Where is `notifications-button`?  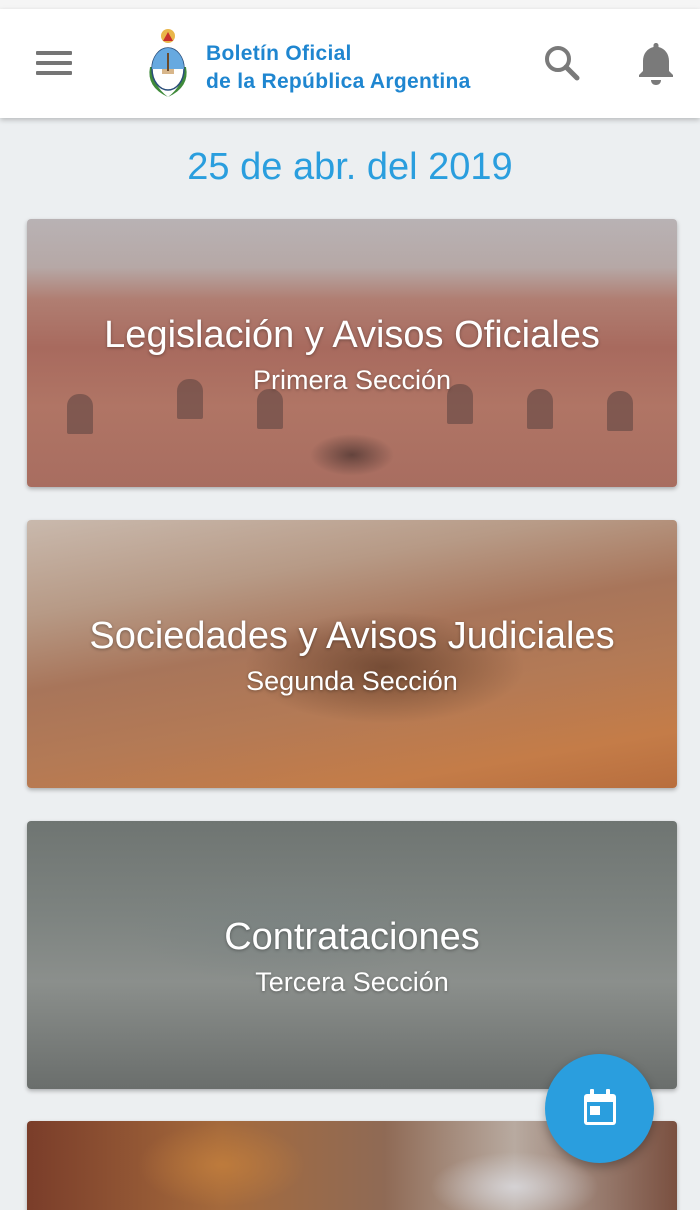 notifications-button is located at coordinates (656, 63).